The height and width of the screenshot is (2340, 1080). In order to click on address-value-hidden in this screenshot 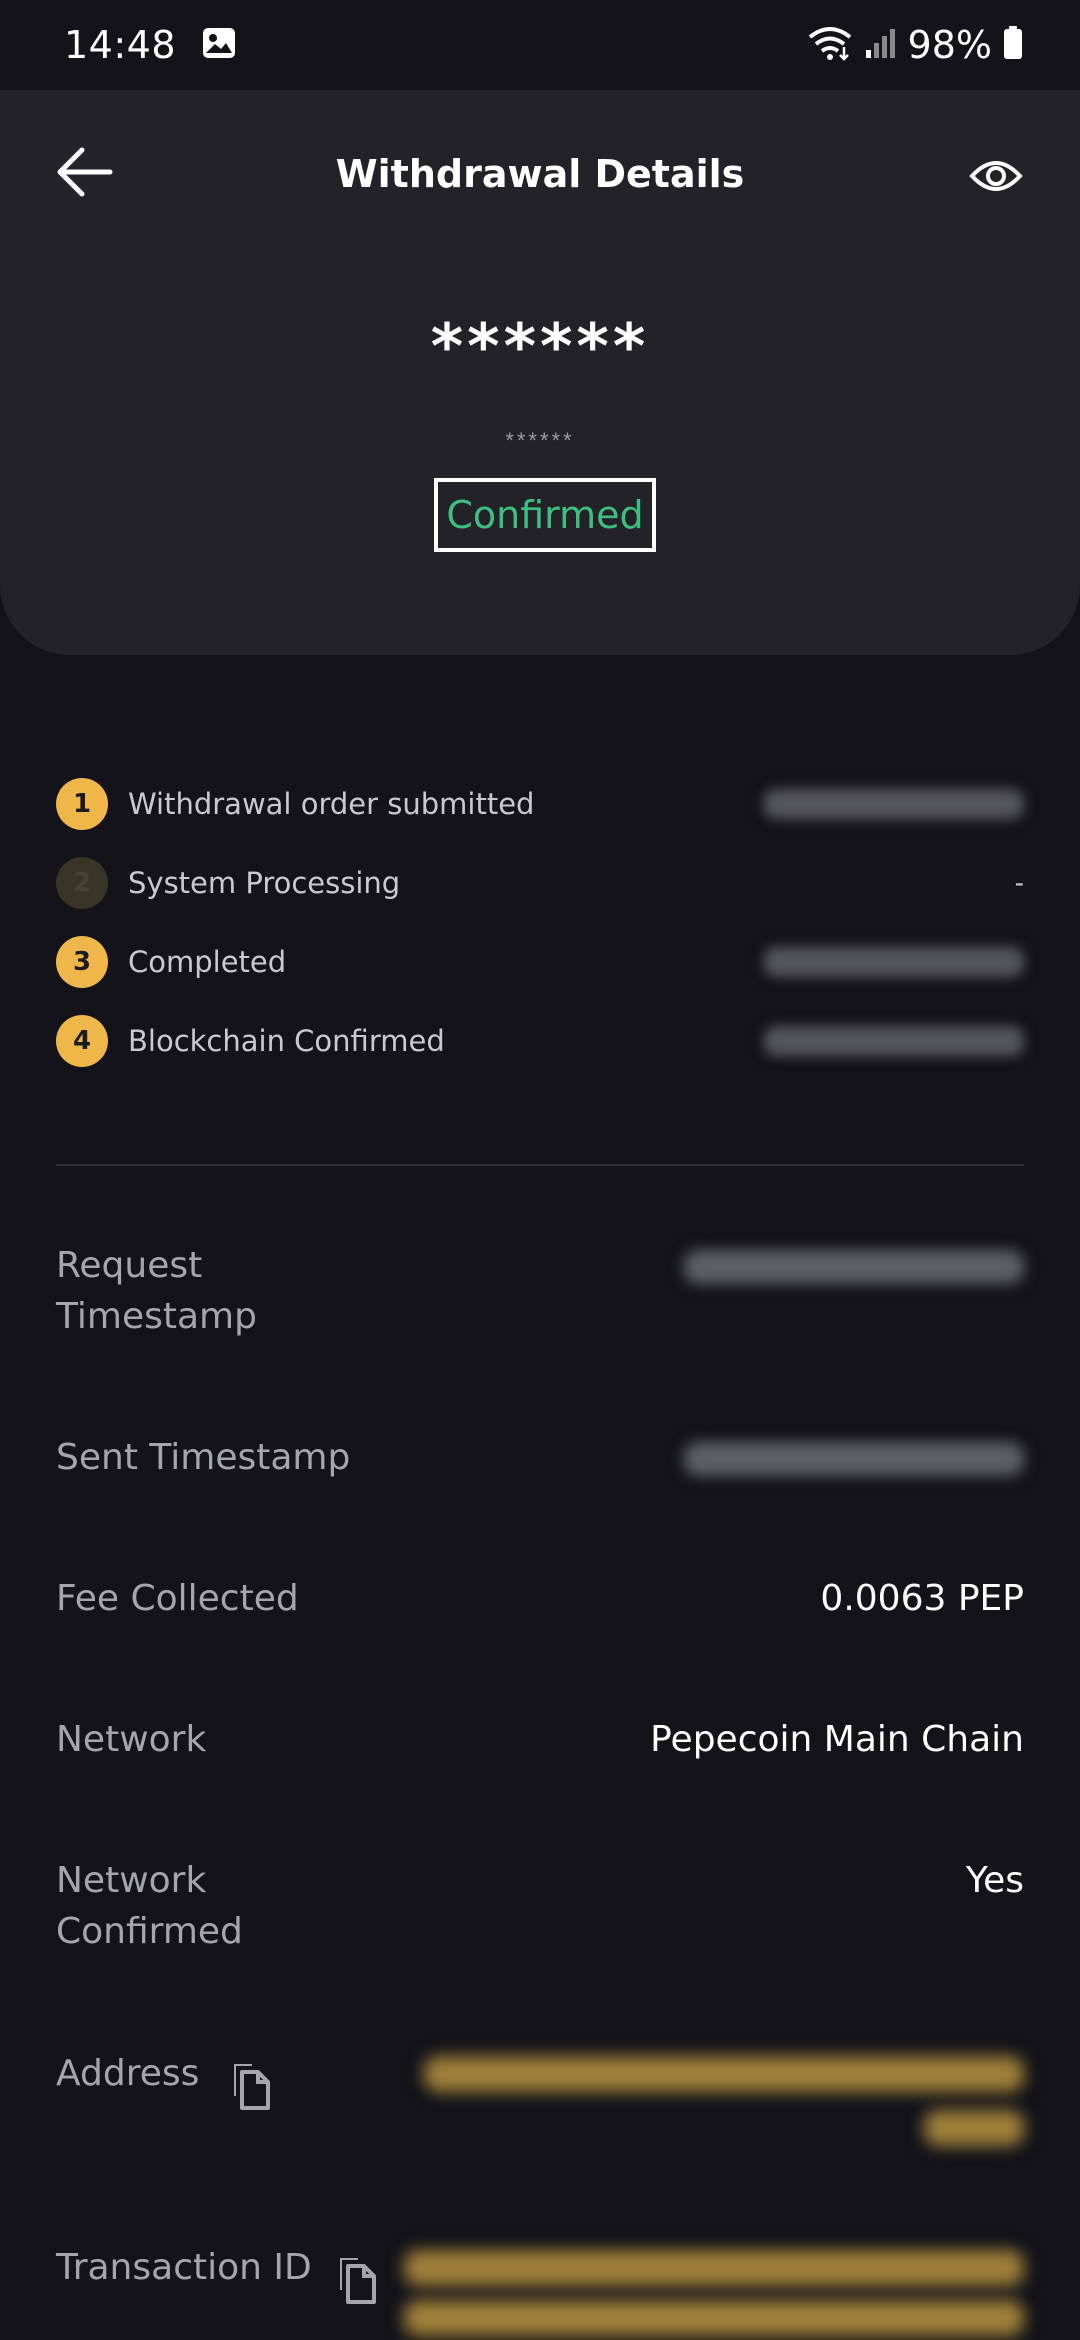, I will do `click(724, 2074)`.